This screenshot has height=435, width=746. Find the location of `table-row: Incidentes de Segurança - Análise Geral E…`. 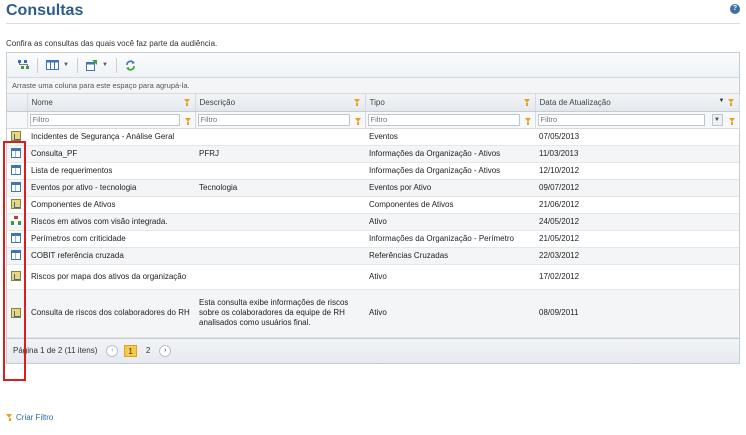

table-row: Incidentes de Segurança - Análise Geral E… is located at coordinates (373, 137).